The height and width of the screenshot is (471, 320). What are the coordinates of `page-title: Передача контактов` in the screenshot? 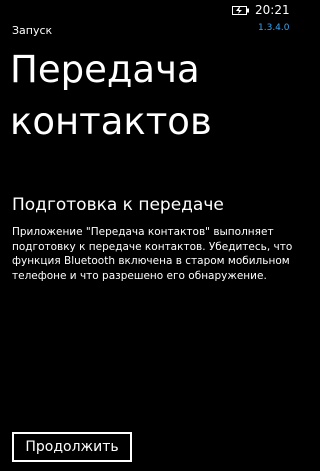 It's located at (111, 95).